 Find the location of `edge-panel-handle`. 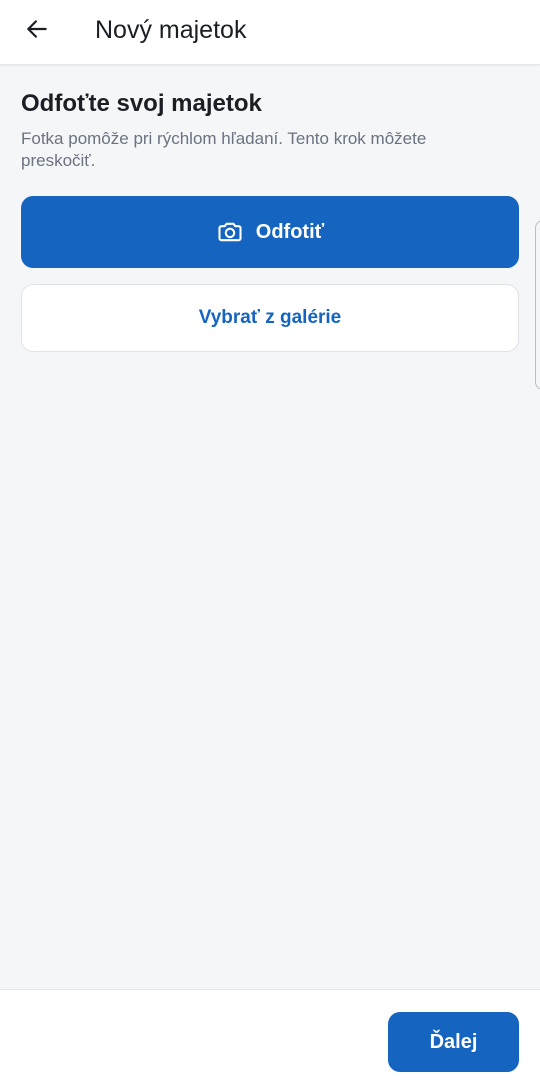

edge-panel-handle is located at coordinates (537, 305).